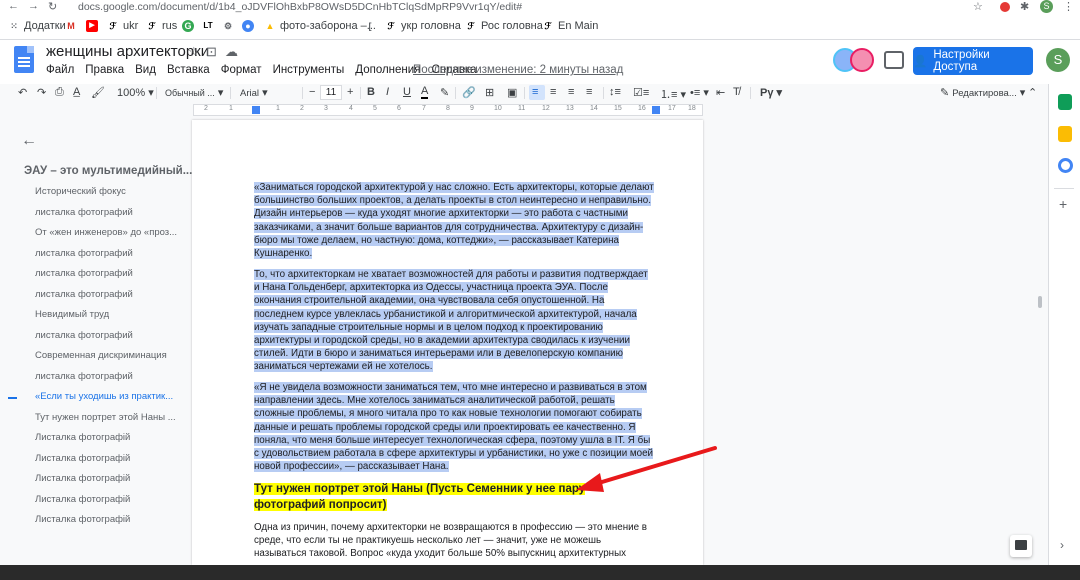 The image size is (1080, 580). What do you see at coordinates (241, 70) in the screenshot?
I see `menu-format: Формат` at bounding box center [241, 70].